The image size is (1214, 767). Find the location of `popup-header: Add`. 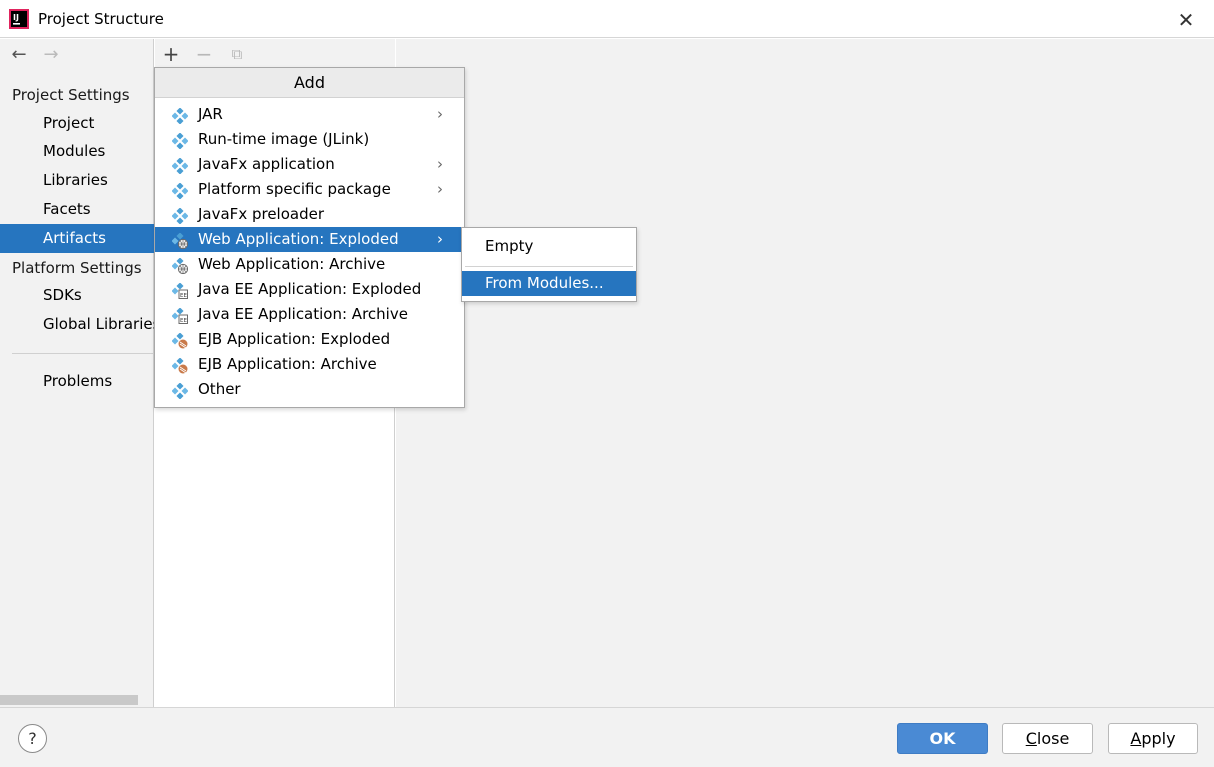

popup-header: Add is located at coordinates (309, 83).